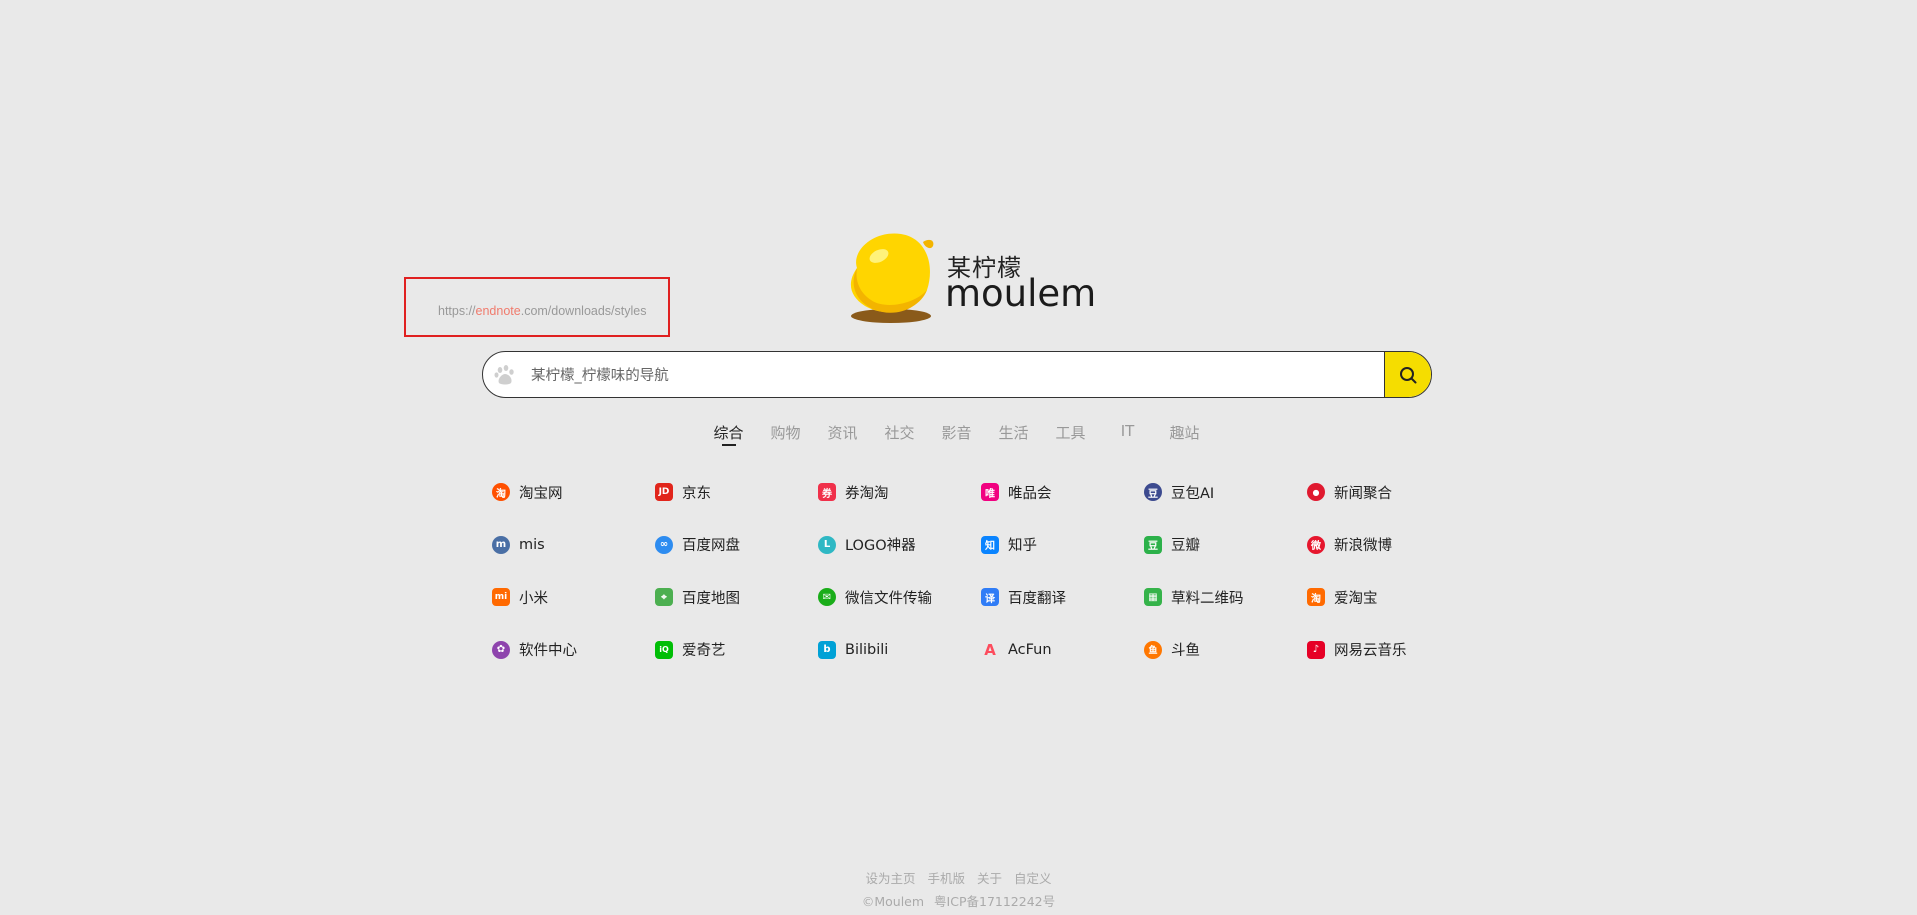 This screenshot has height=915, width=1917. What do you see at coordinates (990, 649) in the screenshot?
I see `acfun-icon: A` at bounding box center [990, 649].